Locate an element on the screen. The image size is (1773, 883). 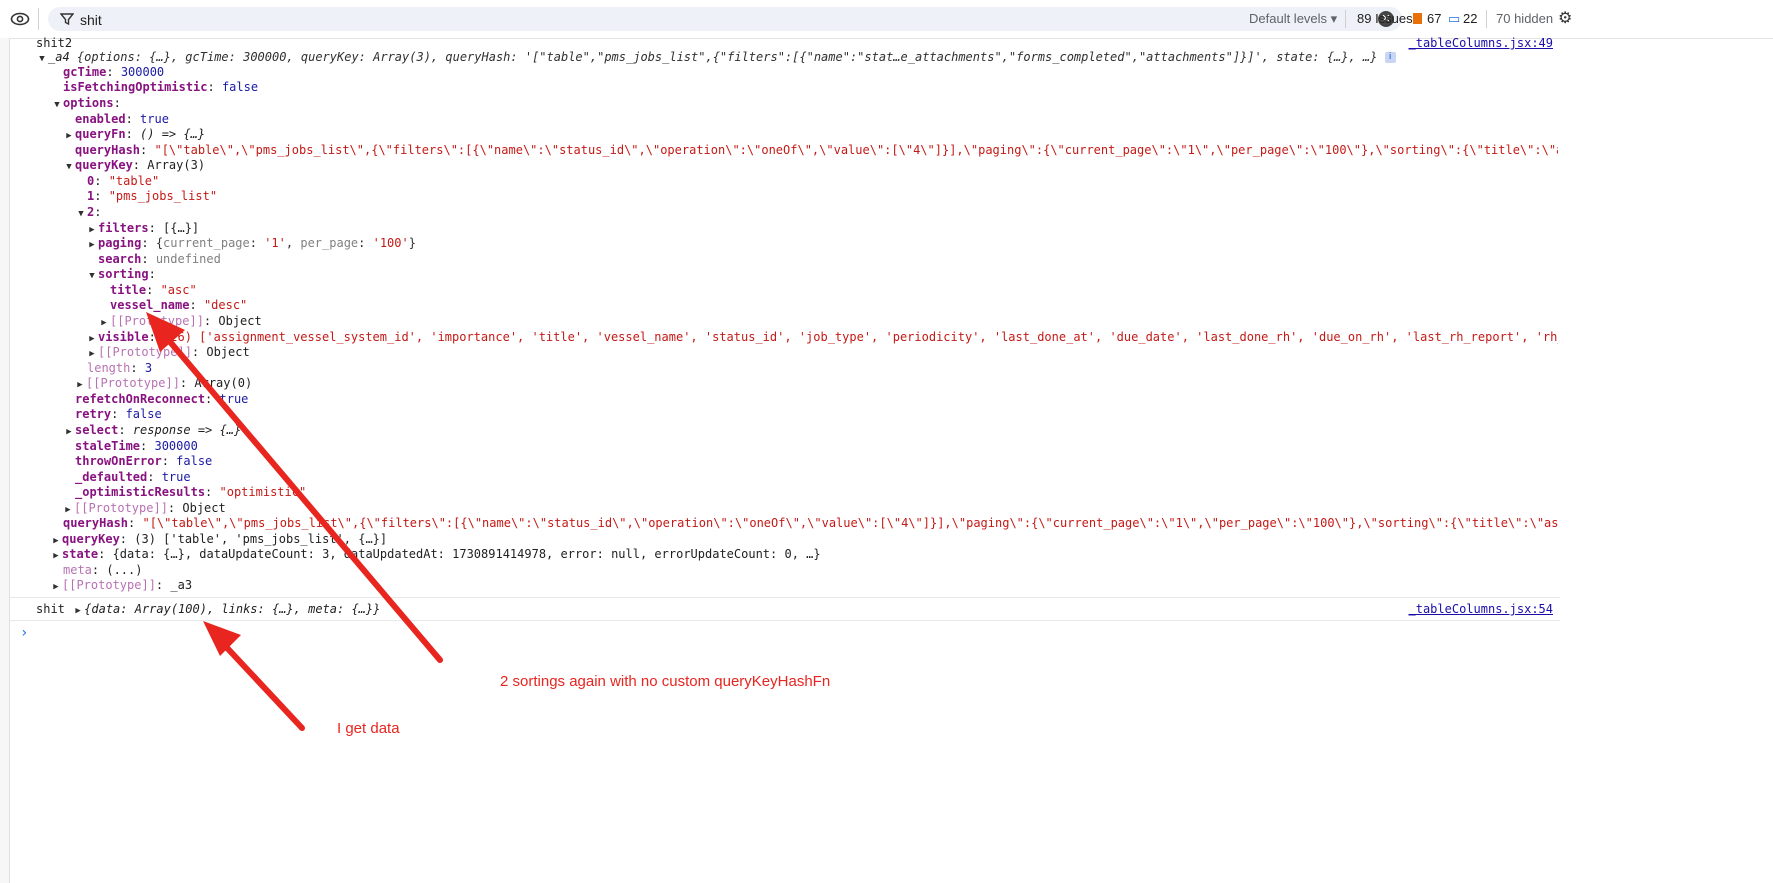
arrow-to-data is located at coordinates (254, 676).